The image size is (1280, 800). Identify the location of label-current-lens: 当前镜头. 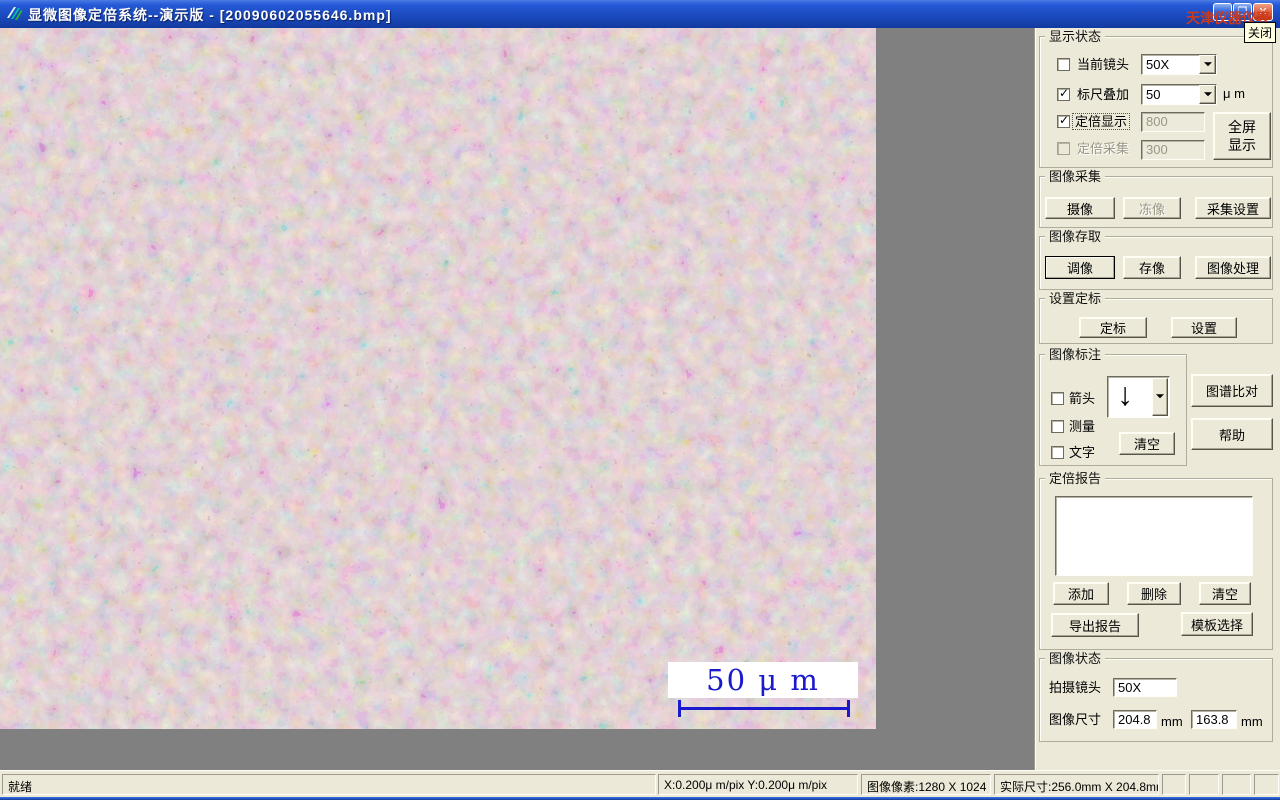
(1103, 64).